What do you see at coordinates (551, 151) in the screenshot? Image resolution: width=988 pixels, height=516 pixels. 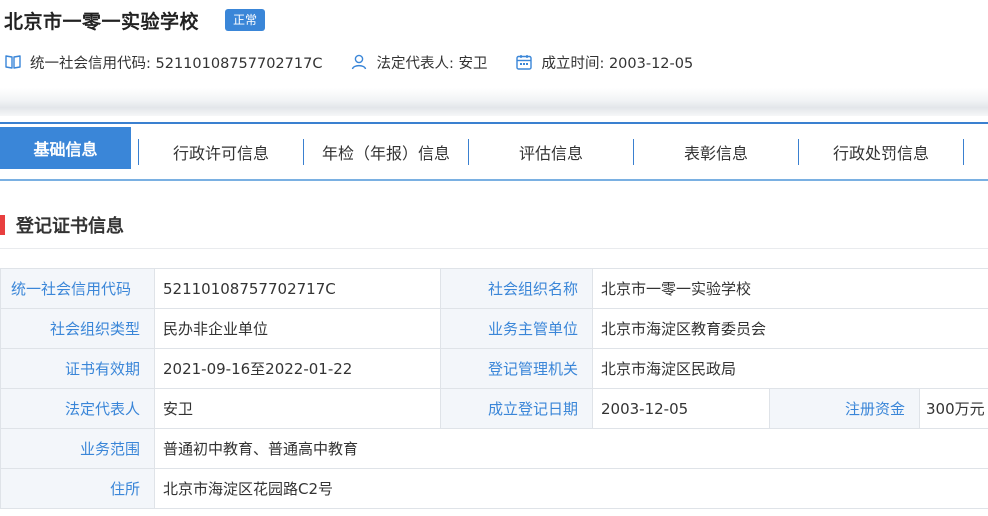 I see `tab-evaluation: 评估信息` at bounding box center [551, 151].